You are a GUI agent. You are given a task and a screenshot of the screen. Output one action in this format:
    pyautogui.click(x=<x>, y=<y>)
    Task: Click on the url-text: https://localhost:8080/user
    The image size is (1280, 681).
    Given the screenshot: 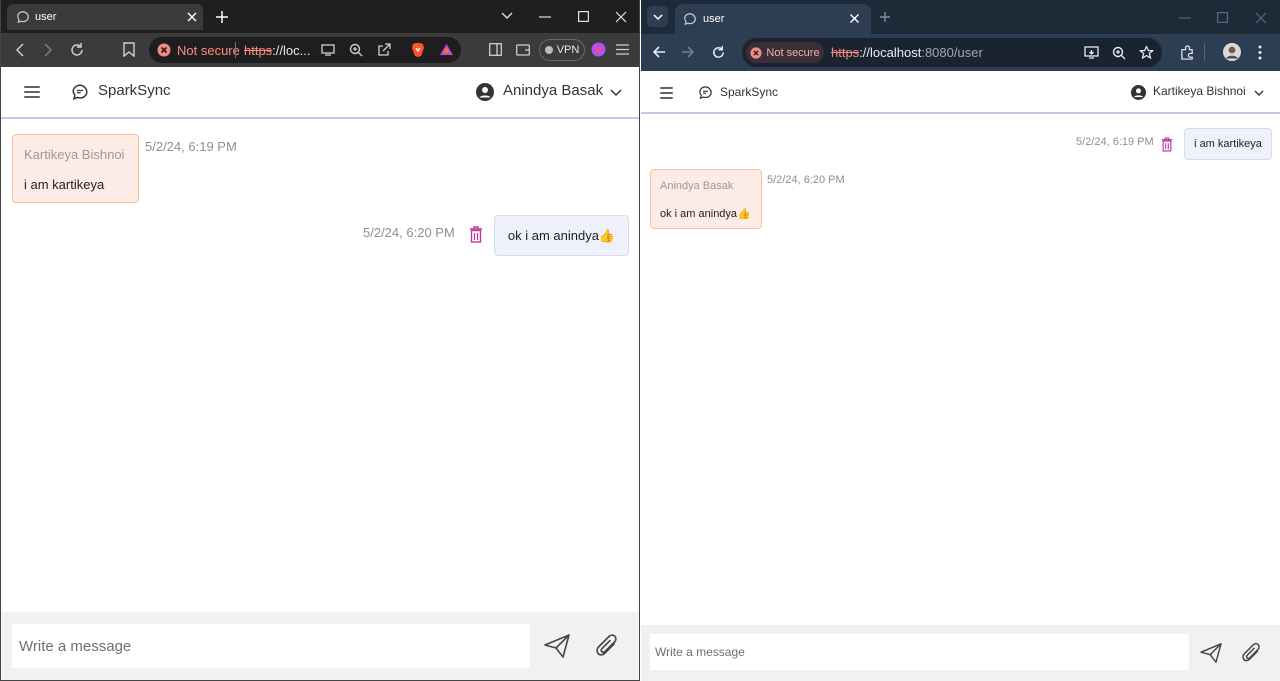 What is the action you would take?
    pyautogui.click(x=907, y=52)
    